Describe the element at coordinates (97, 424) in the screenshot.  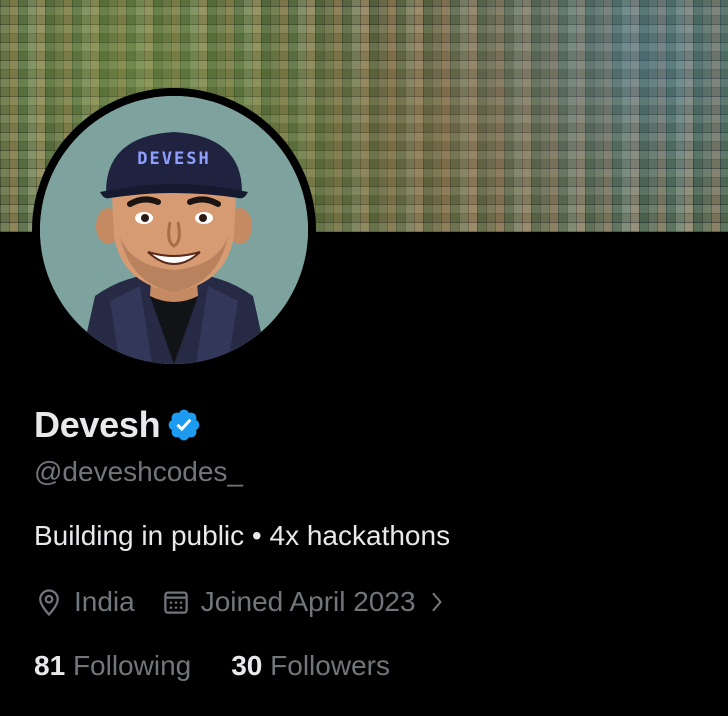
I see `display-name: Devesh` at that location.